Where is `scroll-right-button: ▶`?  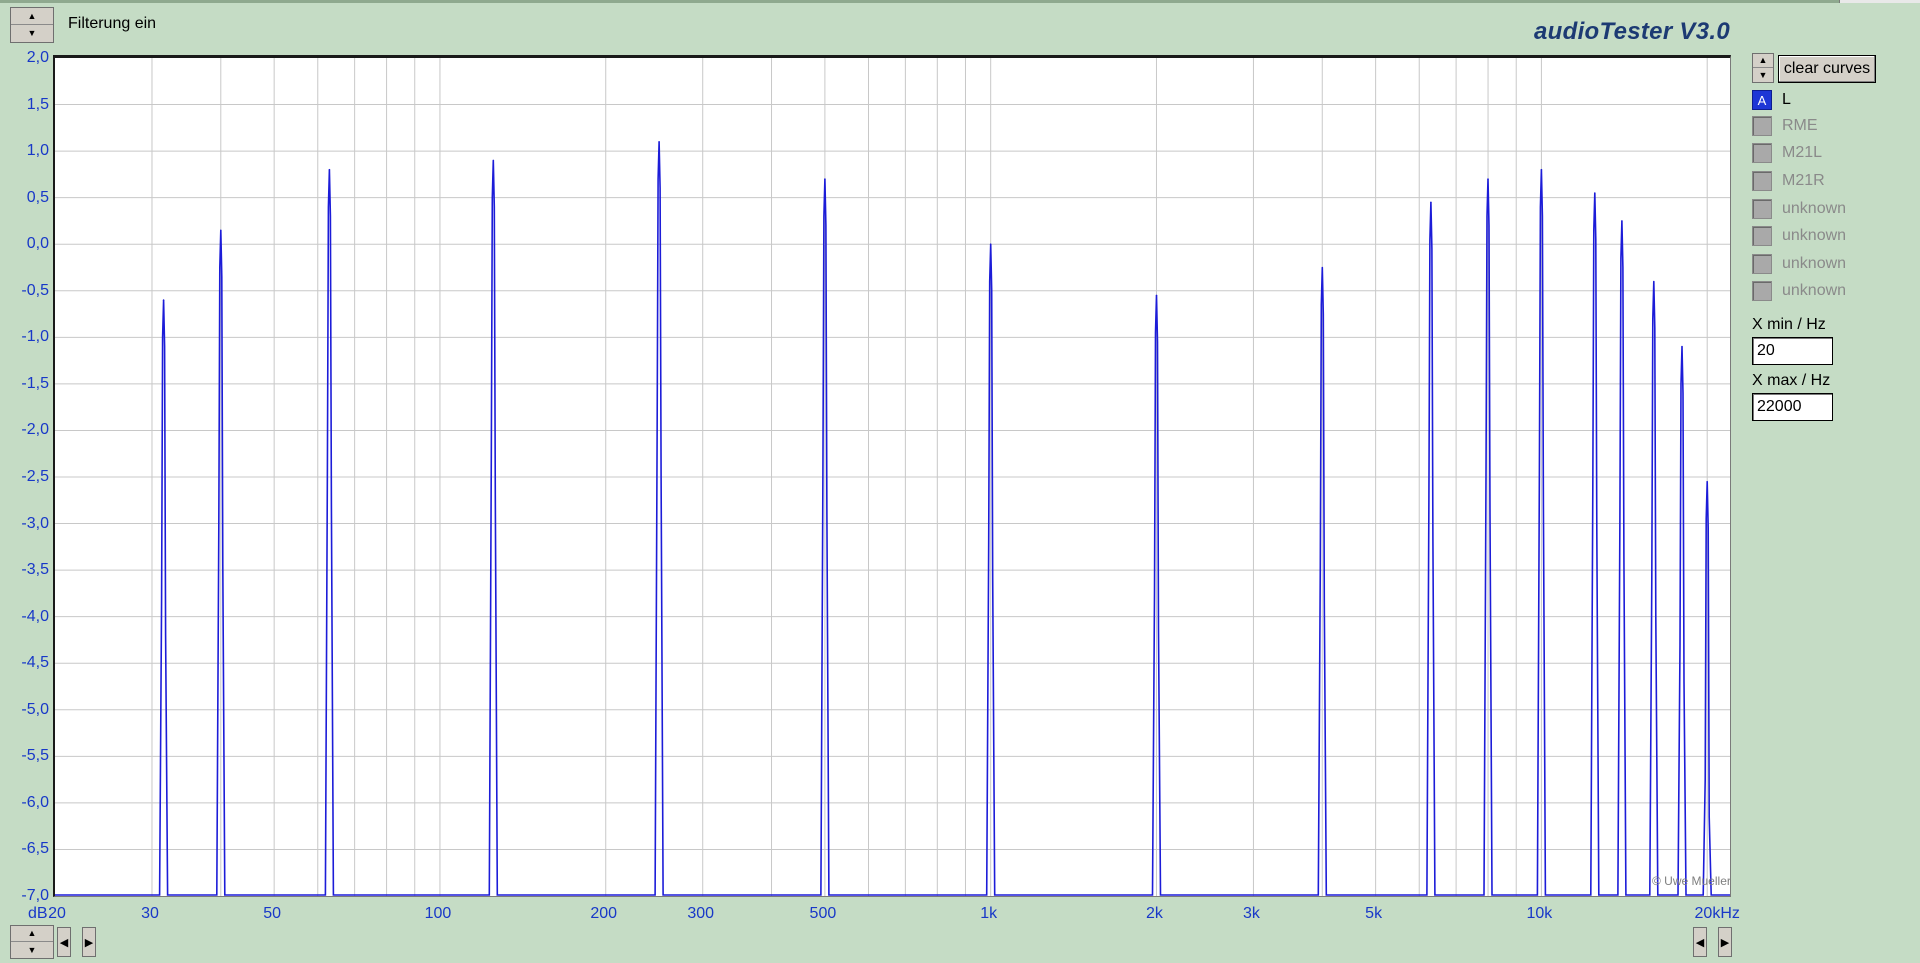 scroll-right-button: ▶ is located at coordinates (89, 942).